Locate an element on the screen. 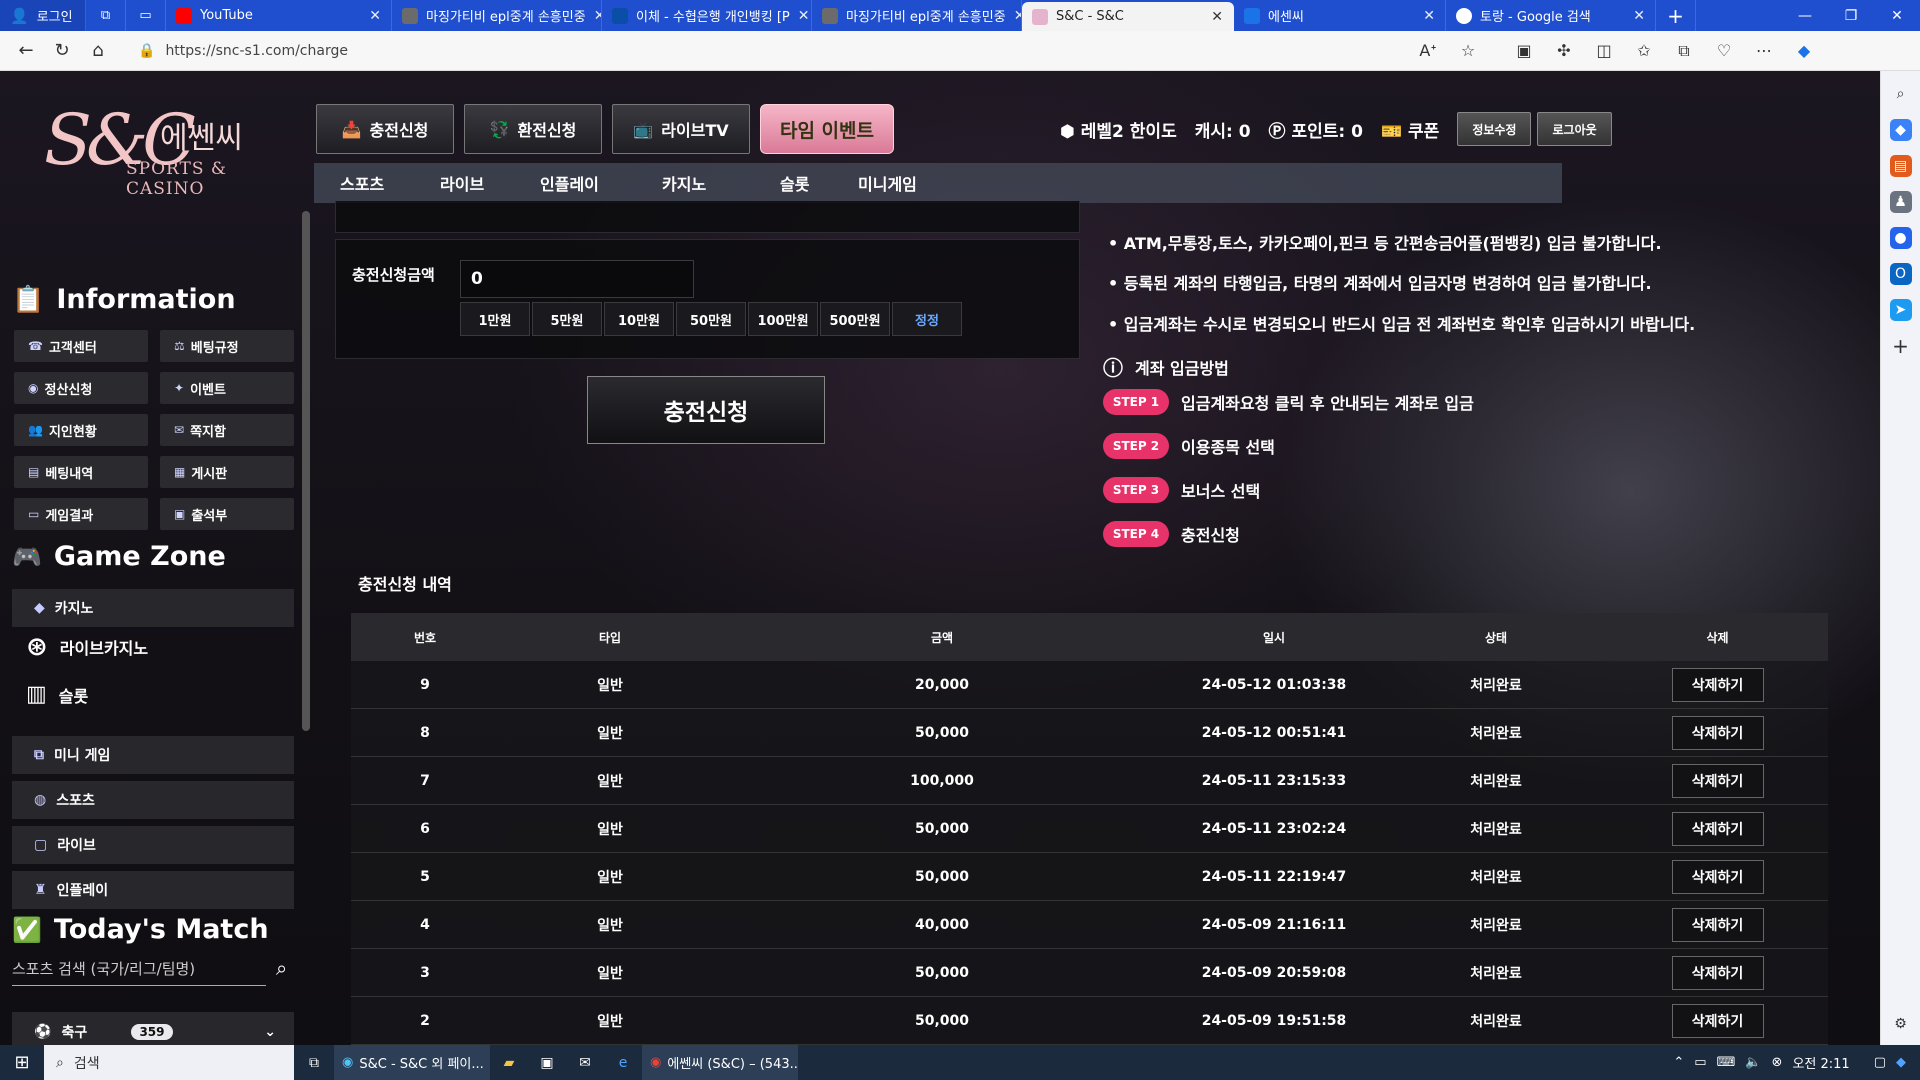  new-tab-icon: + is located at coordinates (1676, 15).